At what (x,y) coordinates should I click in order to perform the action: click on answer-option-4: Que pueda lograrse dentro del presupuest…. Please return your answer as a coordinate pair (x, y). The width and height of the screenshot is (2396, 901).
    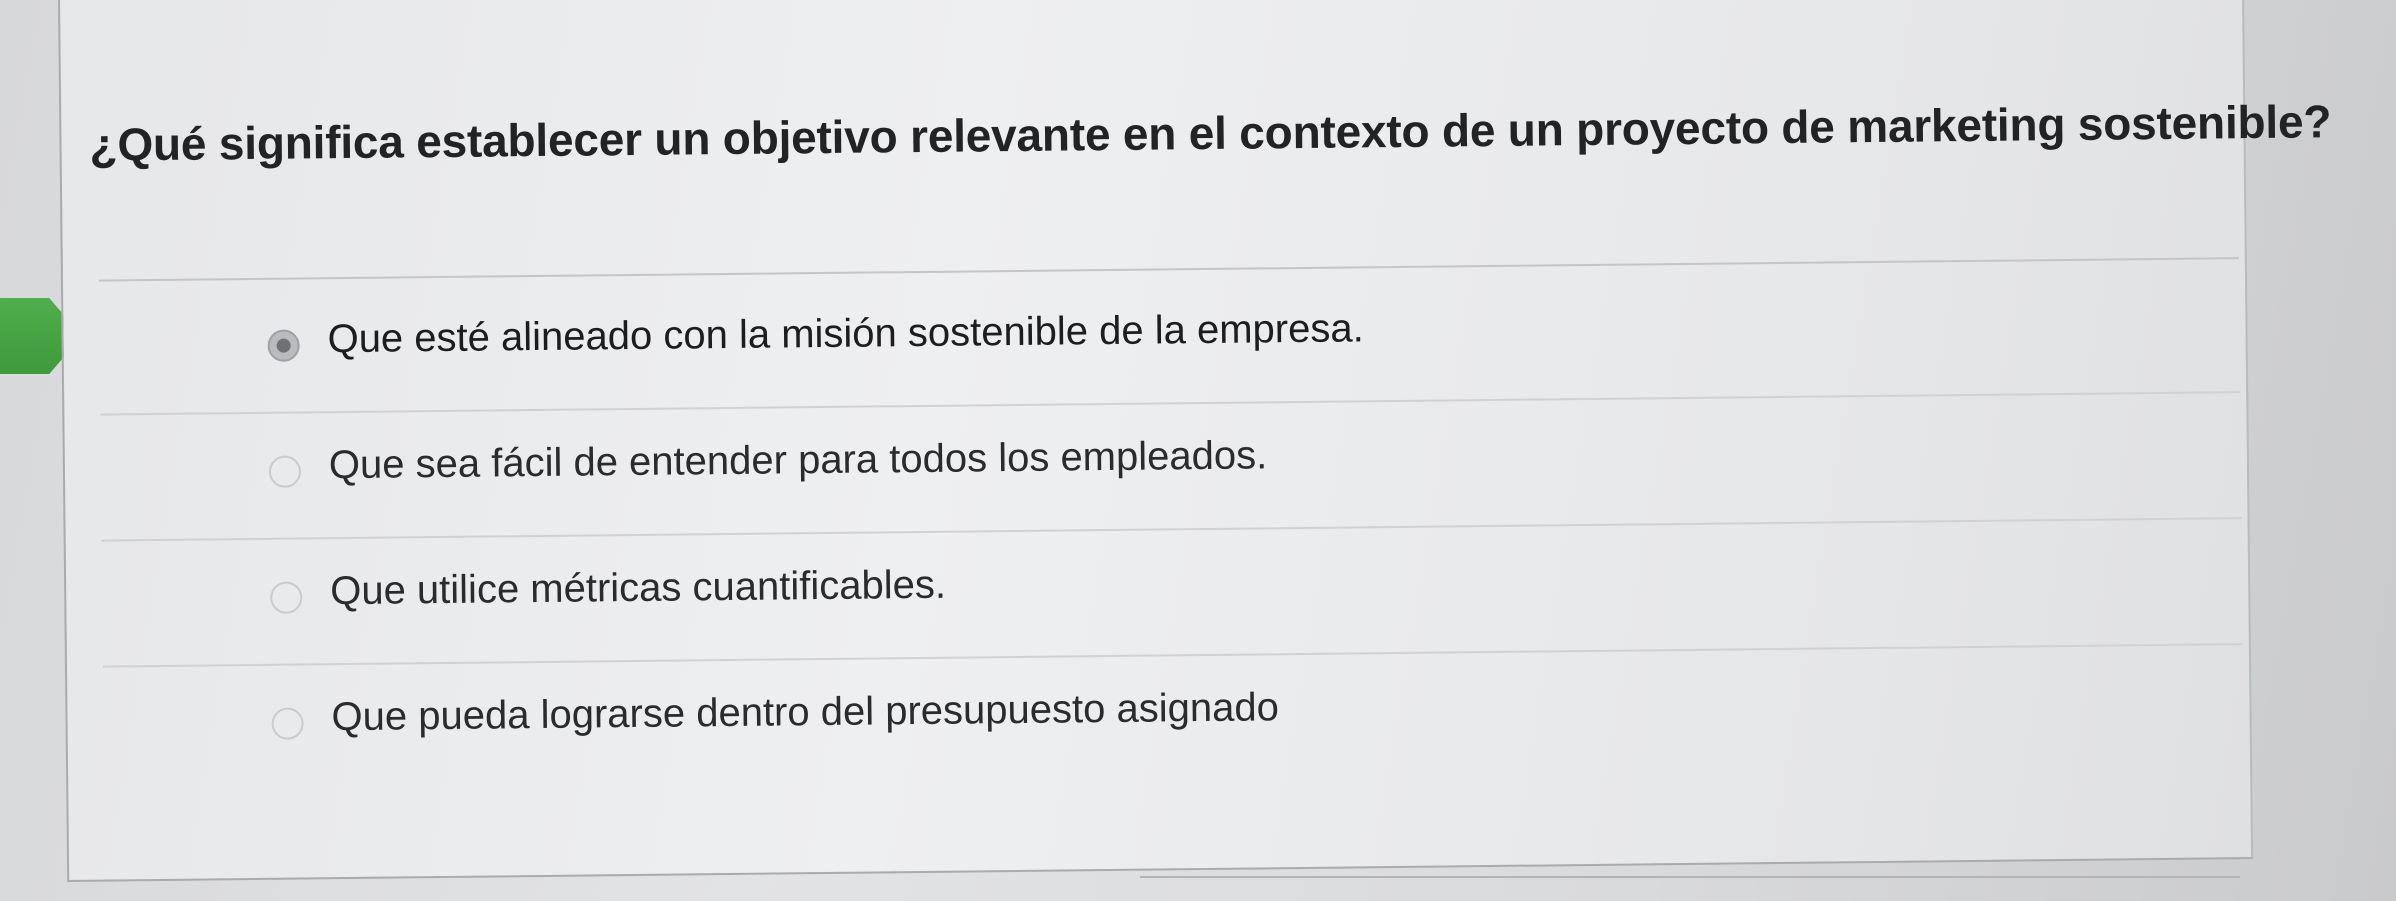
    Looking at the image, I should click on (1173, 718).